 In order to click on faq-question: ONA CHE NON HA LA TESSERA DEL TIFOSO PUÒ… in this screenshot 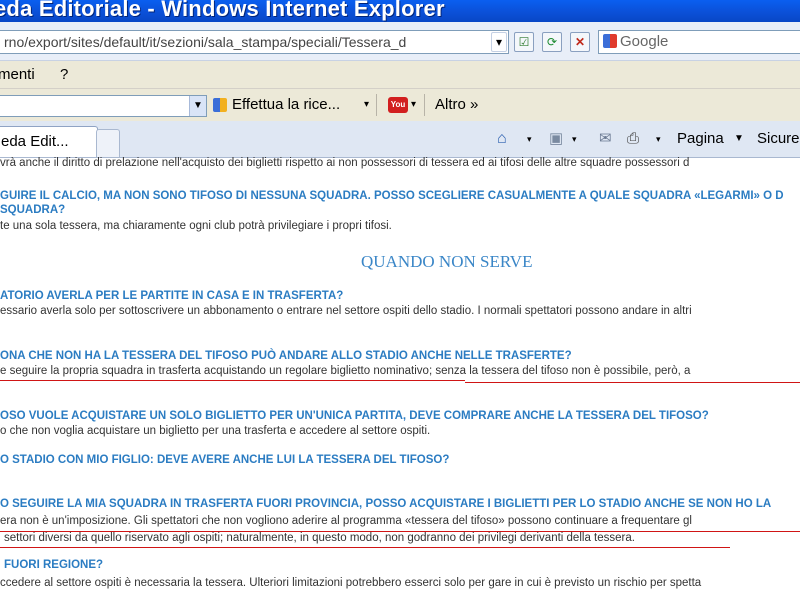, I will do `click(286, 356)`.